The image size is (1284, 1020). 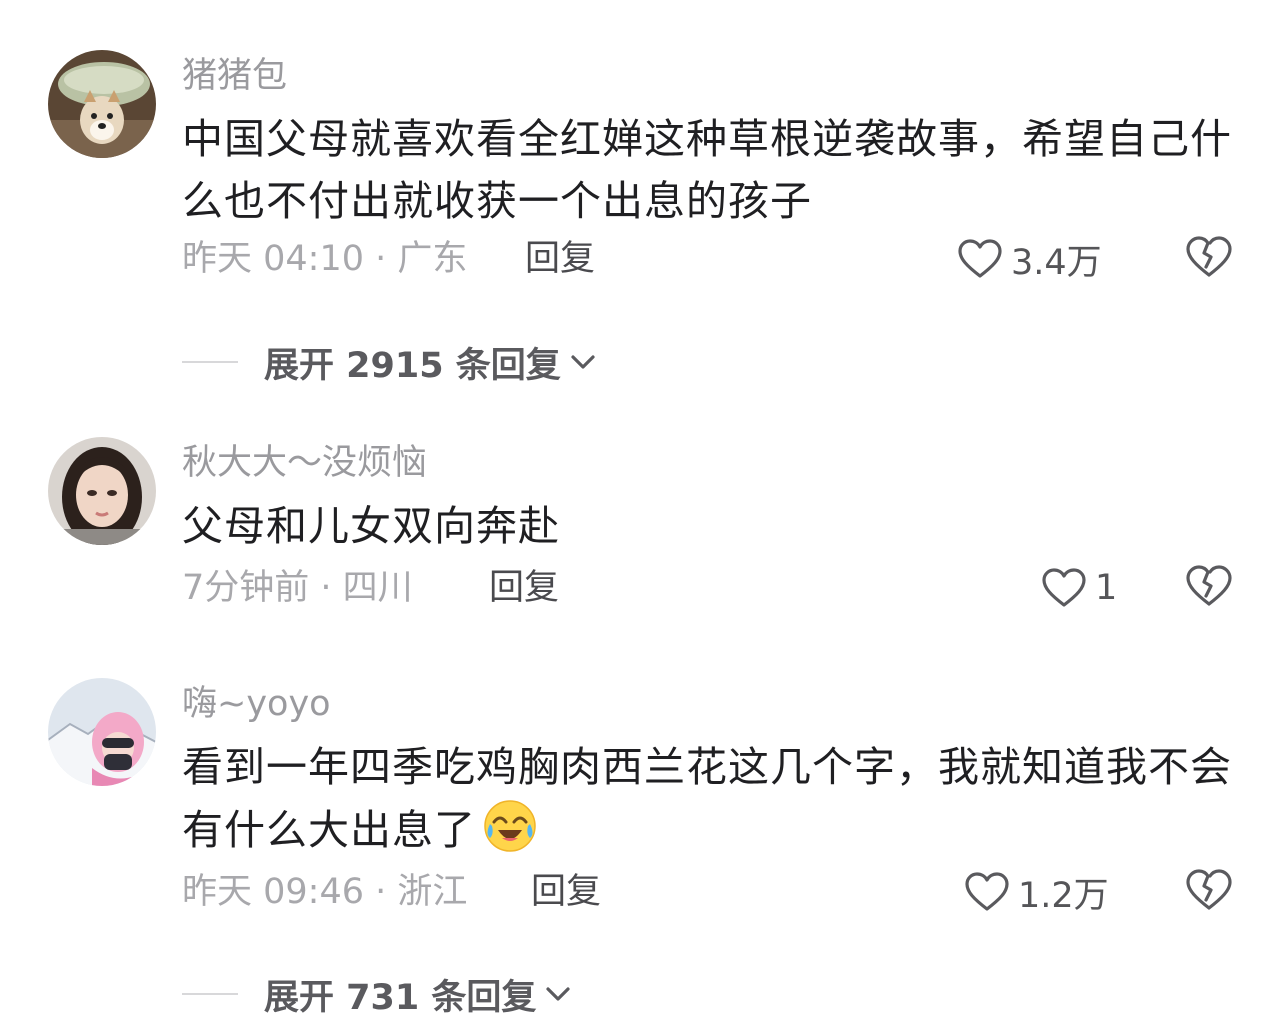 I want to click on comment-text: 父母和儿女双向奔赴, so click(x=371, y=526).